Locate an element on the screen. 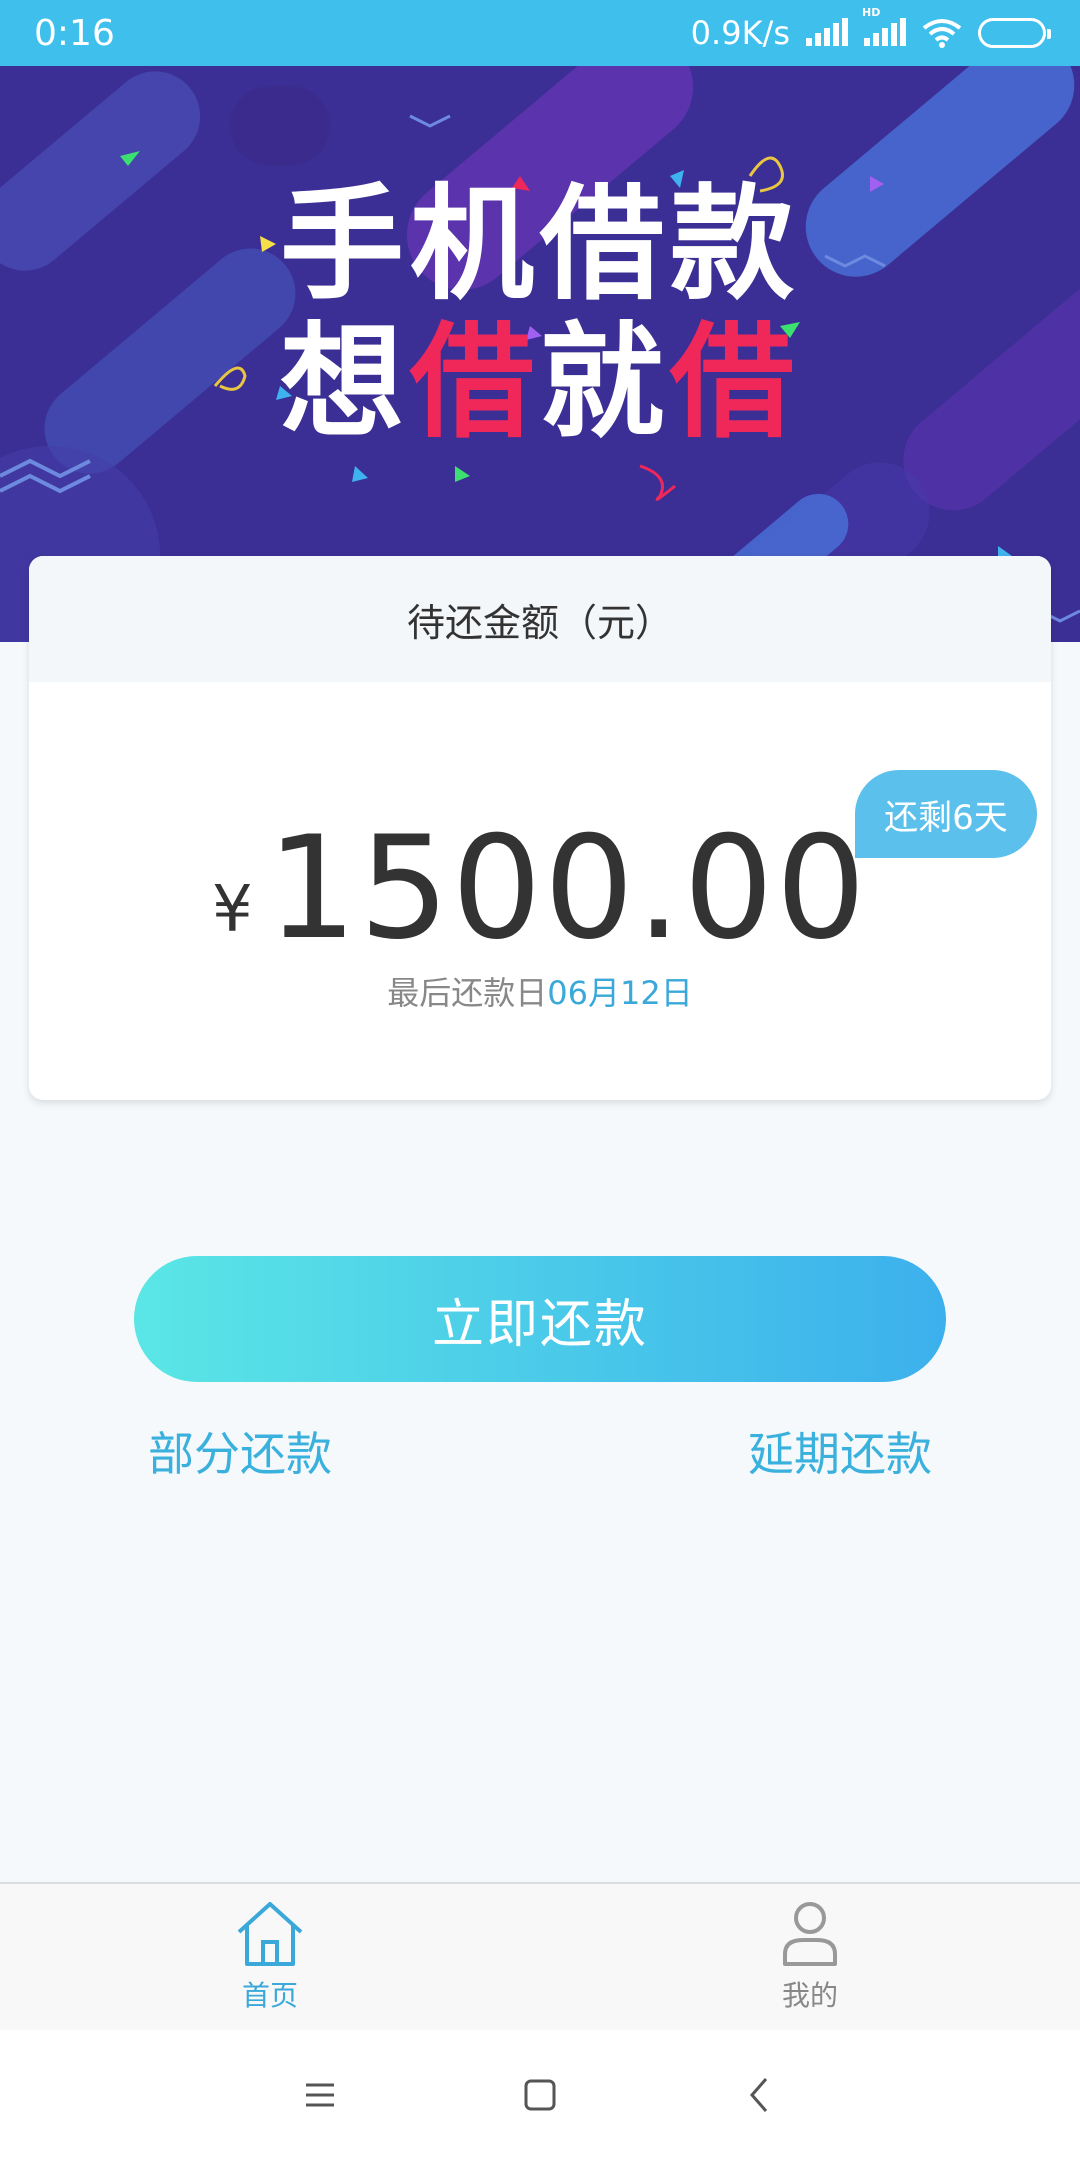 The width and height of the screenshot is (1080, 2160). amount-row: ¥1500.00 is located at coordinates (540, 888).